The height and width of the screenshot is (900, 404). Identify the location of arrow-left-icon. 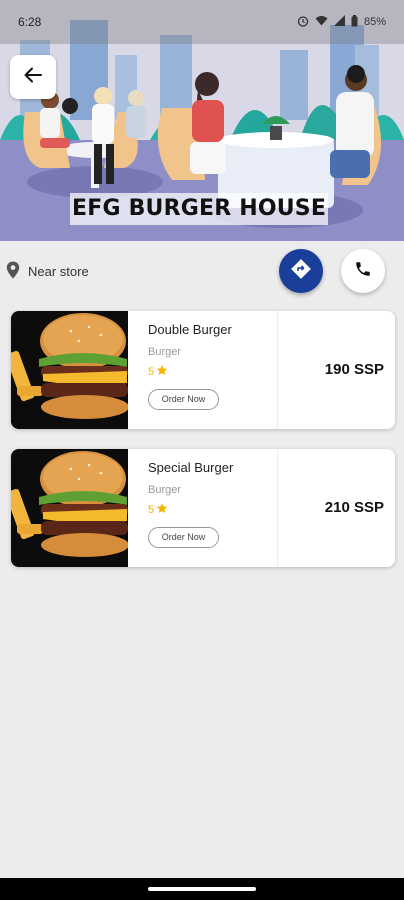
(33, 77).